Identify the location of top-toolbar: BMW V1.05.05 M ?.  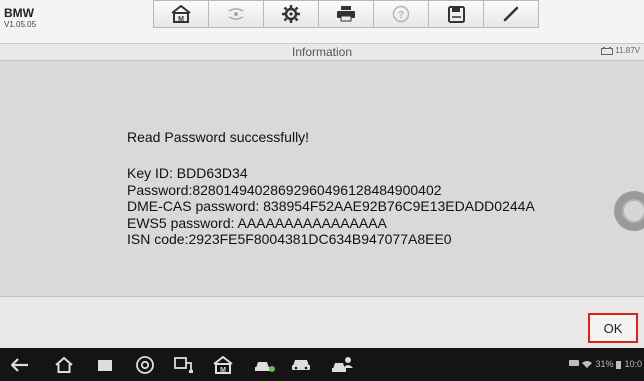
(322, 22).